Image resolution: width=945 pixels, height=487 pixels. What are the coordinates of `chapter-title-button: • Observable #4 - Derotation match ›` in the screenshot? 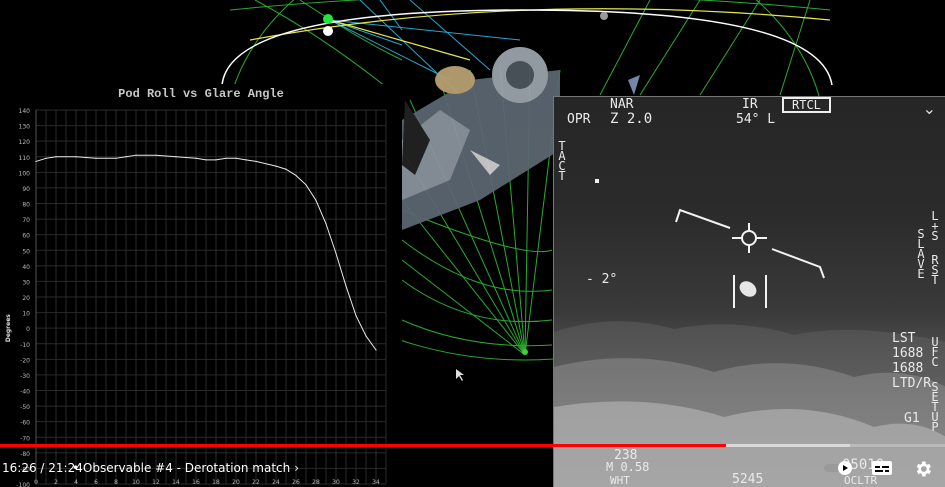 It's located at (185, 468).